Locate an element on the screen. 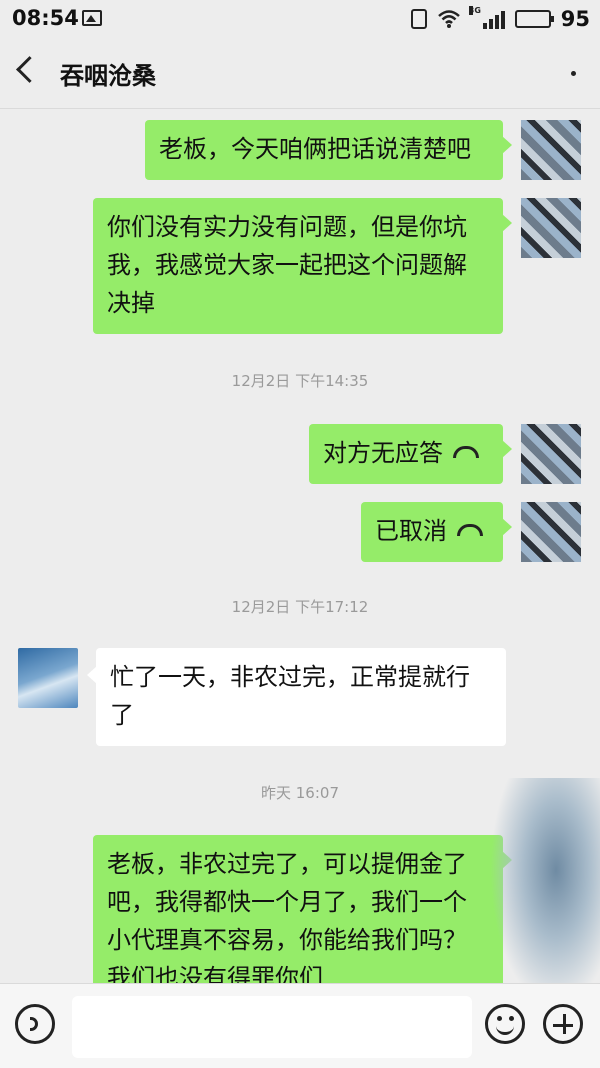 This screenshot has height=1068, width=600. wifi-icon is located at coordinates (448, 19).